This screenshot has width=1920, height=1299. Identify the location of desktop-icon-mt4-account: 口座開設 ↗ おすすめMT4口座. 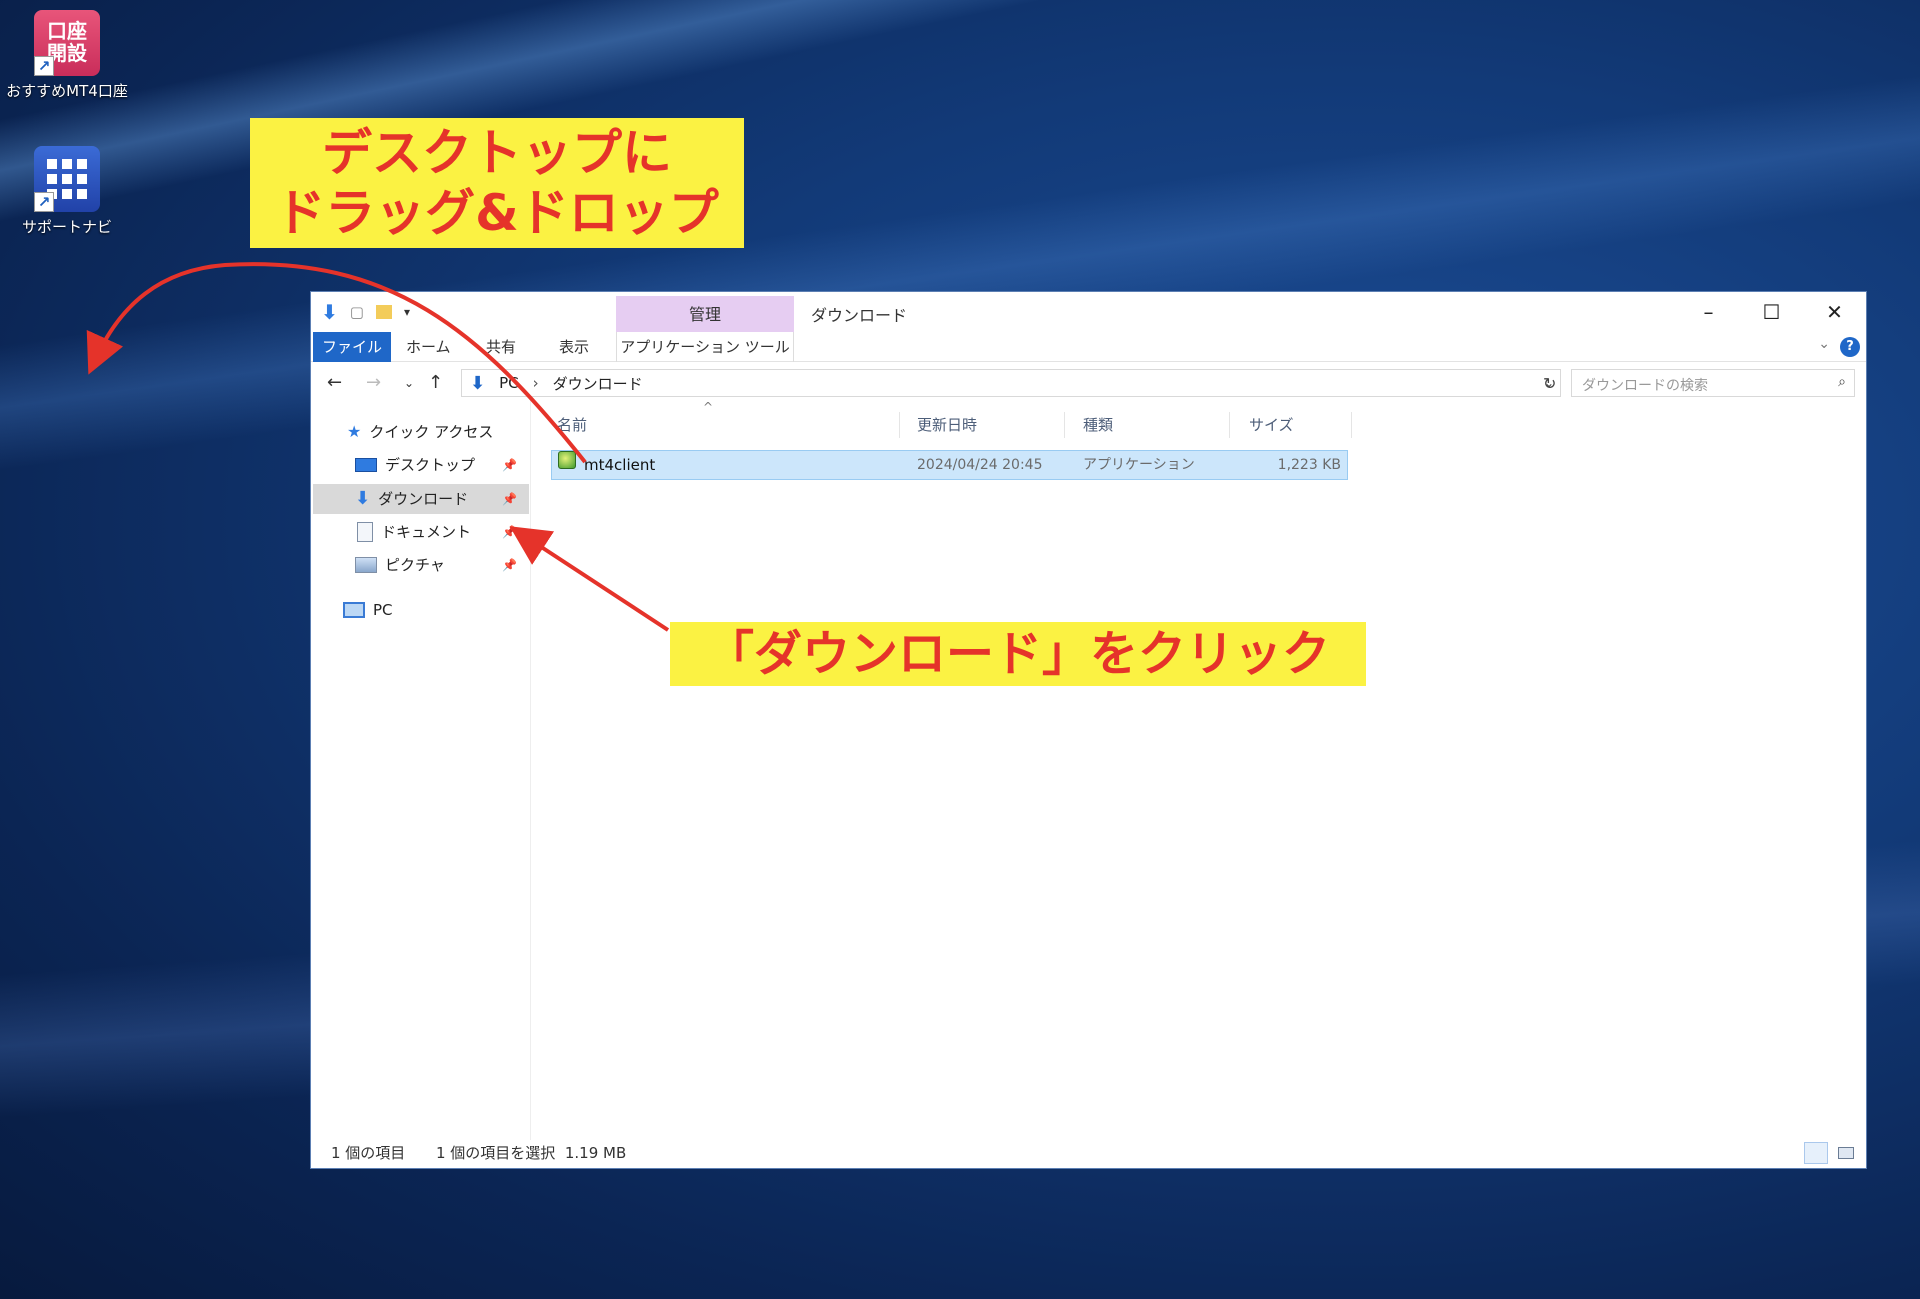
(67, 55).